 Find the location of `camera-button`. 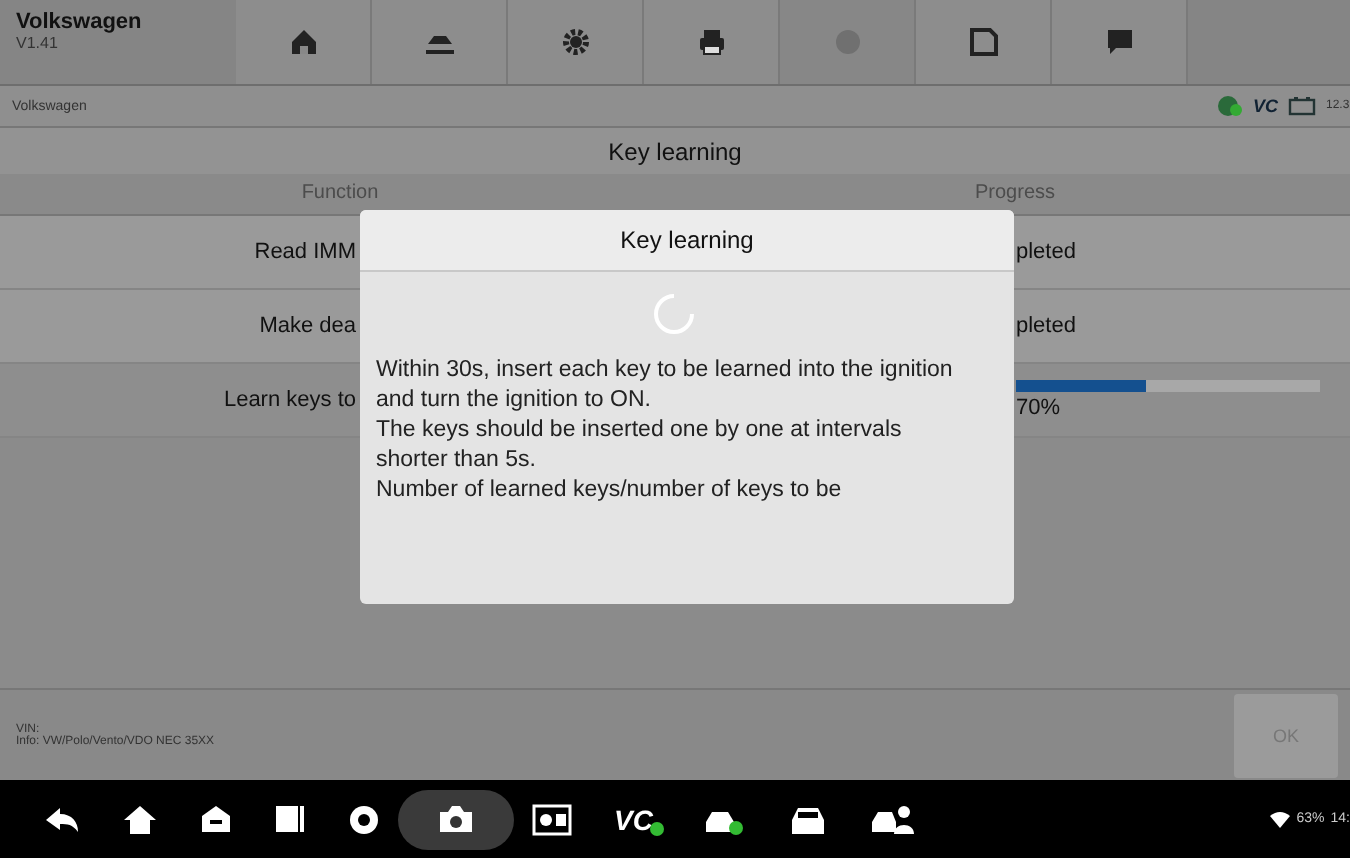

camera-button is located at coordinates (456, 819).